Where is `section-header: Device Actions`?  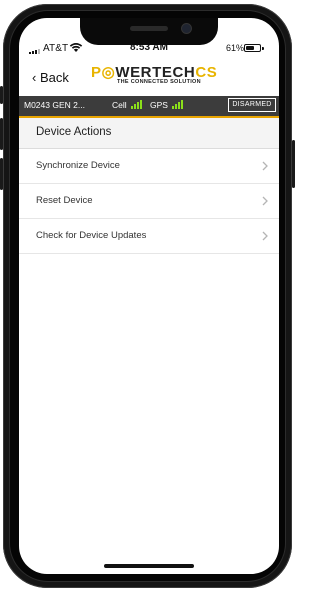
section-header: Device Actions is located at coordinates (149, 133).